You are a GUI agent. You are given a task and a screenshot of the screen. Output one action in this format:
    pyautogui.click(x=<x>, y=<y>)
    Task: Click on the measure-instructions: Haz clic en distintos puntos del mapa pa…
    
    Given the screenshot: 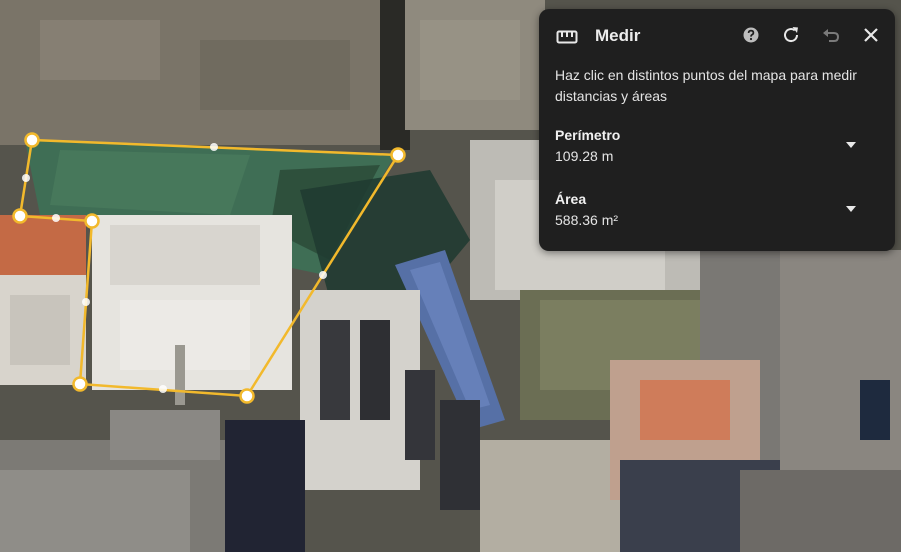 What is the action you would take?
    pyautogui.click(x=706, y=85)
    